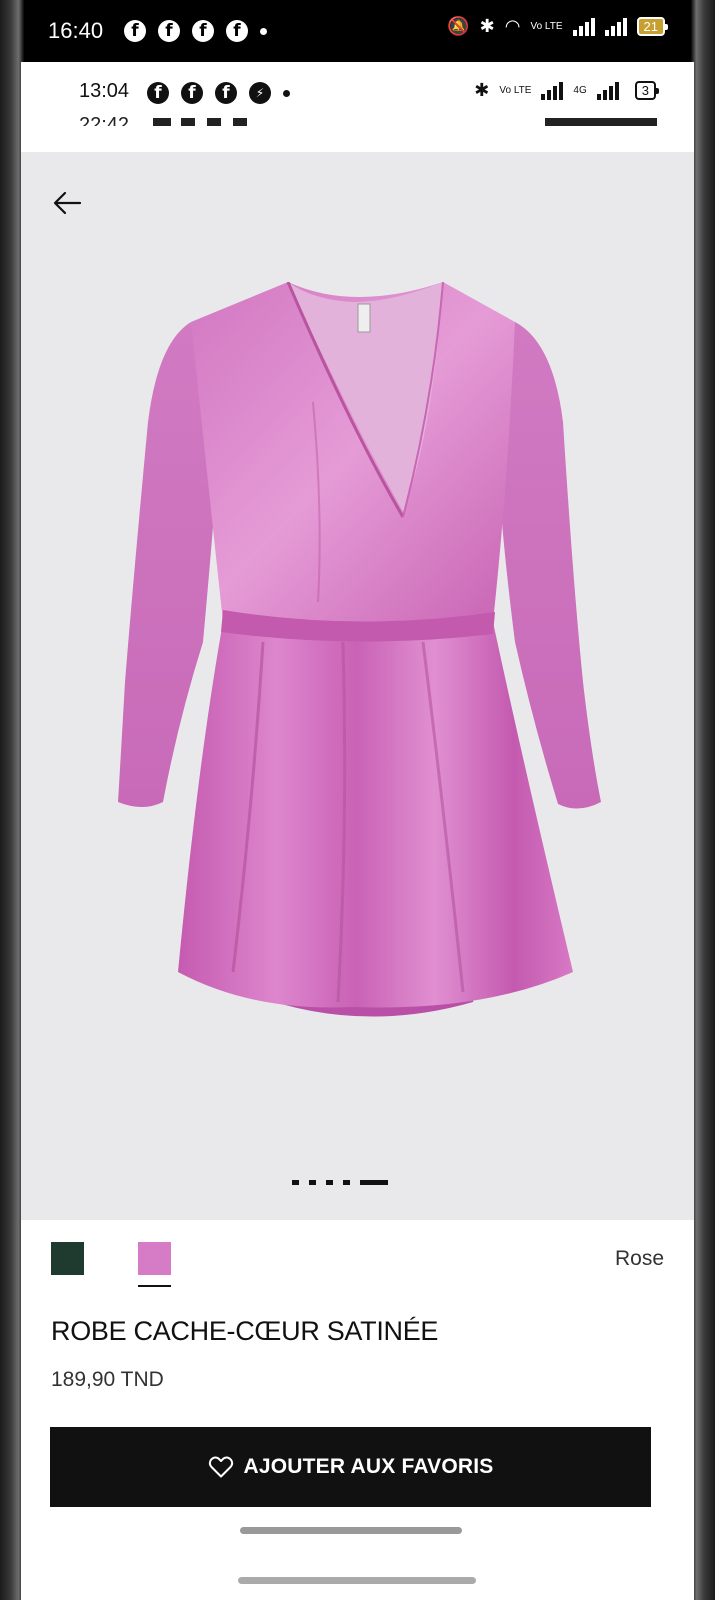 The image size is (715, 1600). Describe the element at coordinates (639, 1258) in the screenshot. I see `selected-color-label: Rose` at that location.